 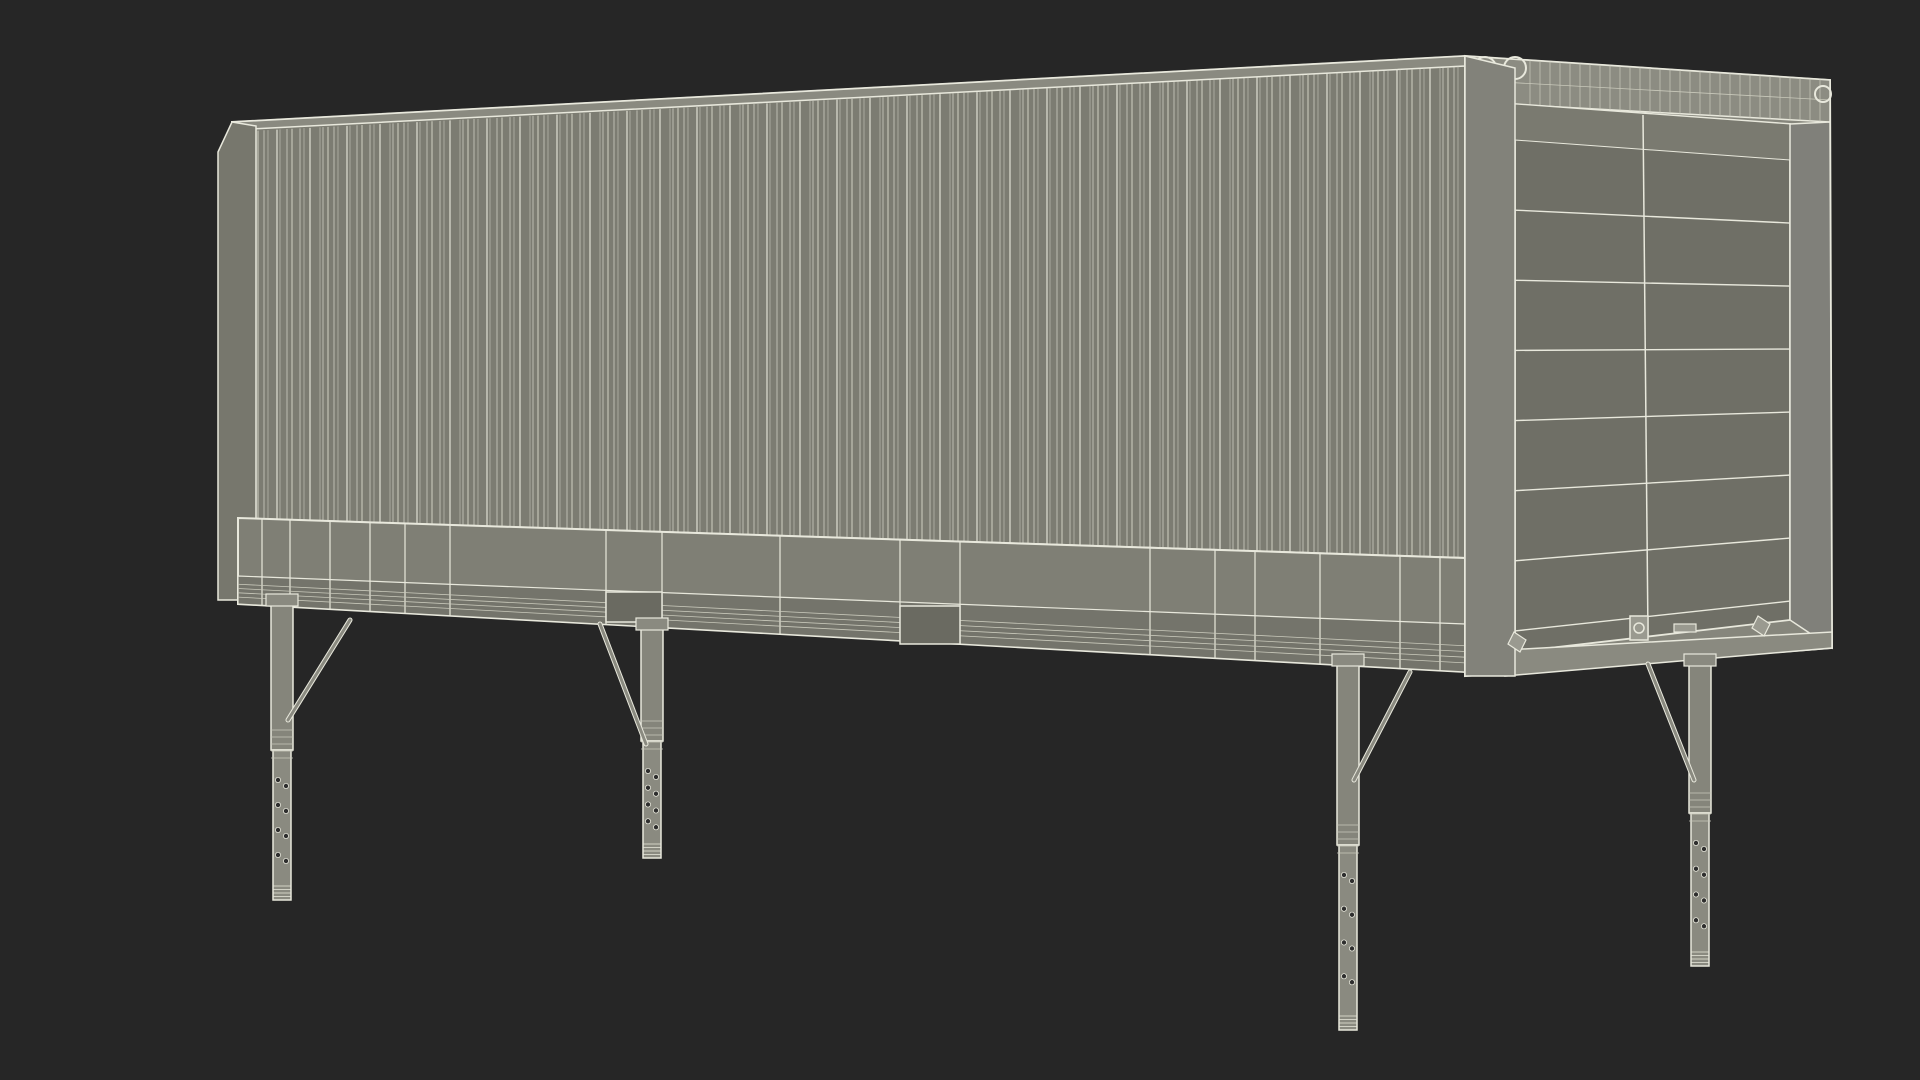 I want to click on door-latch-icon, so click(x=1639, y=628).